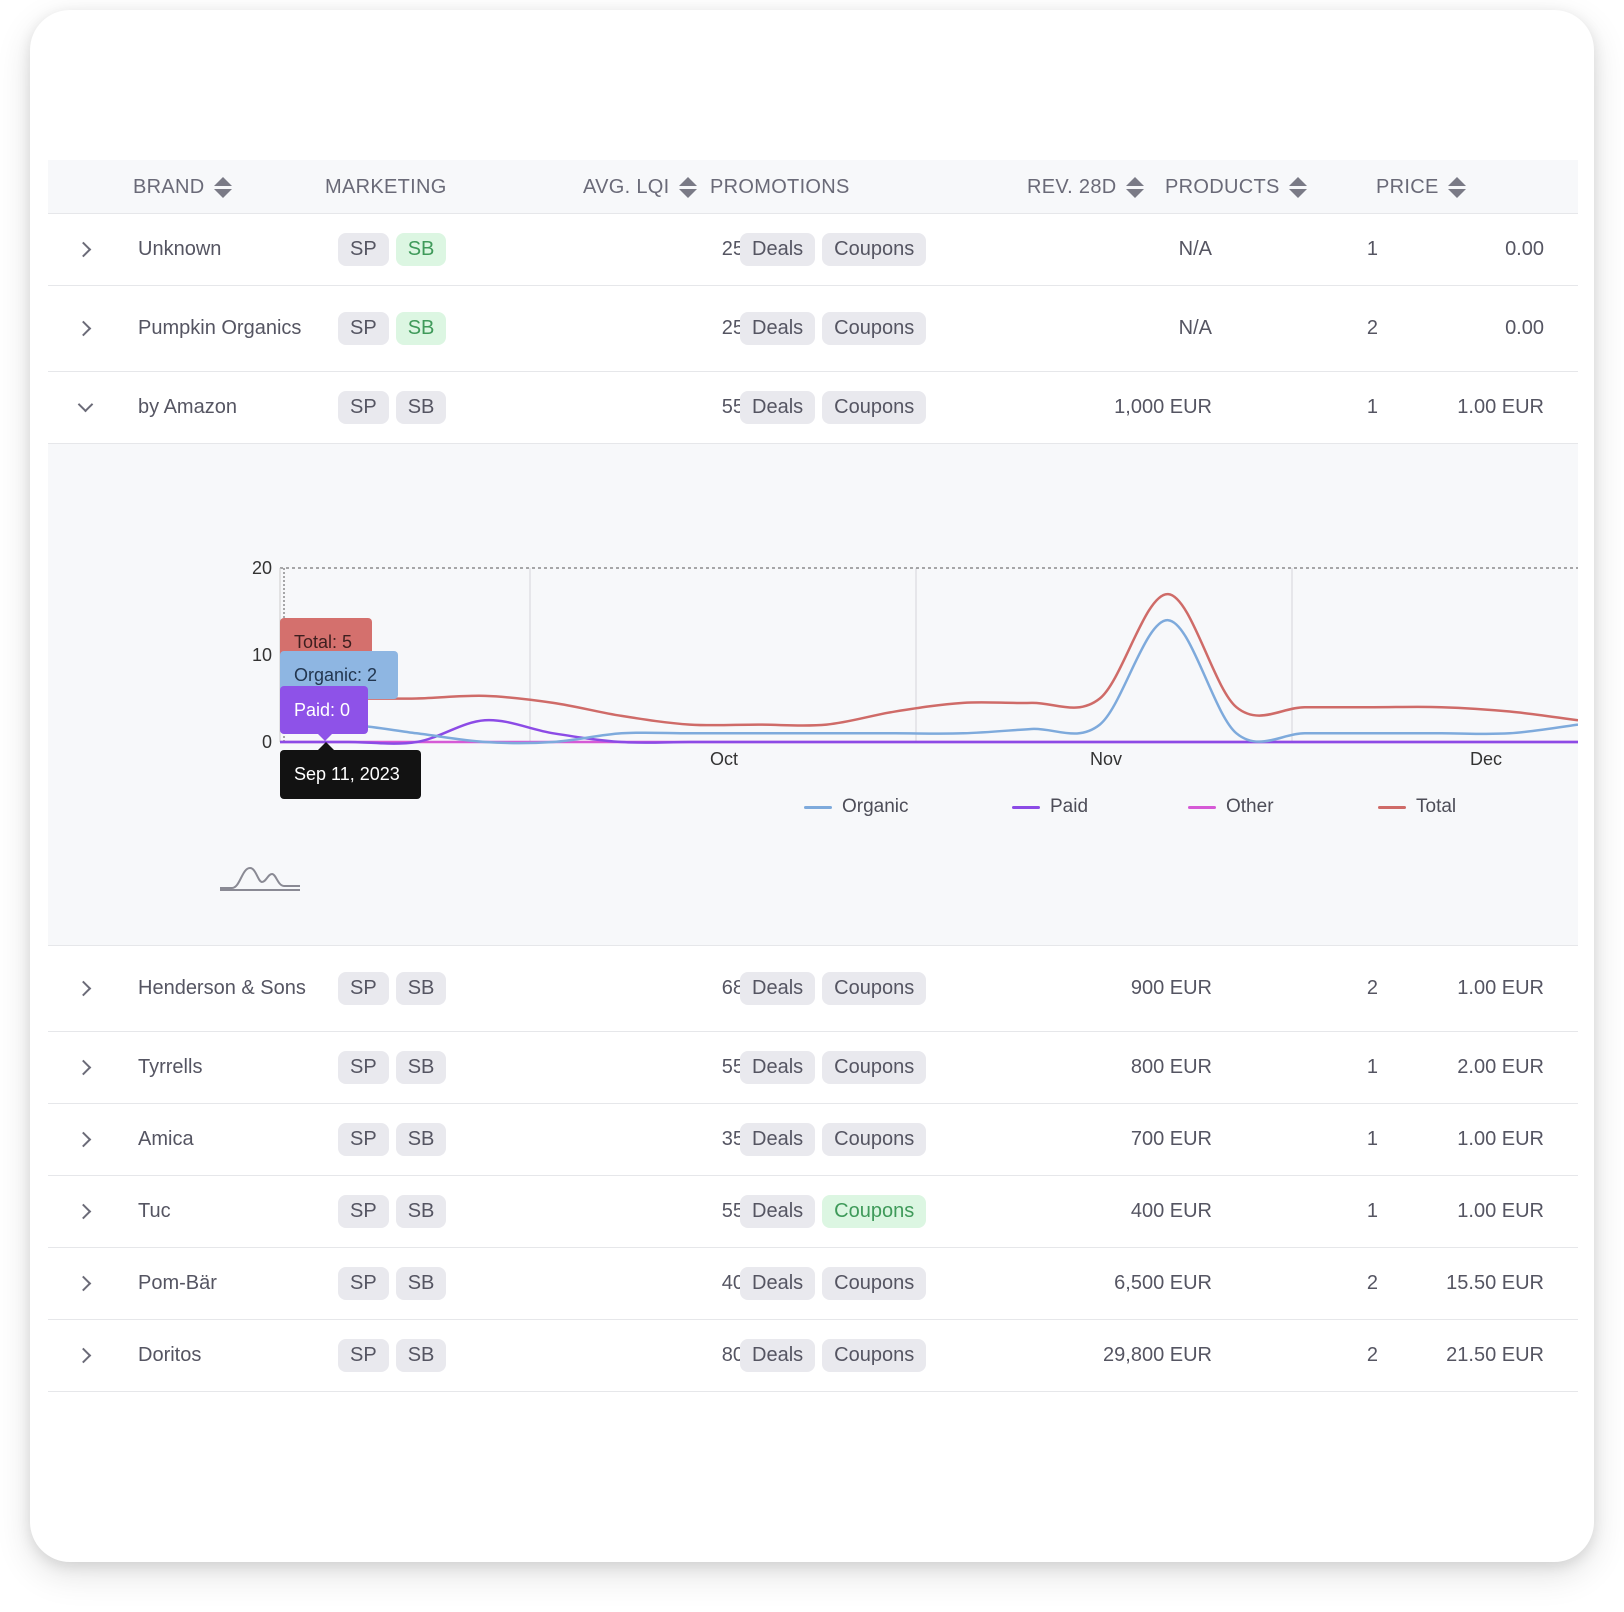 The height and width of the screenshot is (1612, 1624). I want to click on column-promotions-label: PROMOTIONS, so click(780, 186).